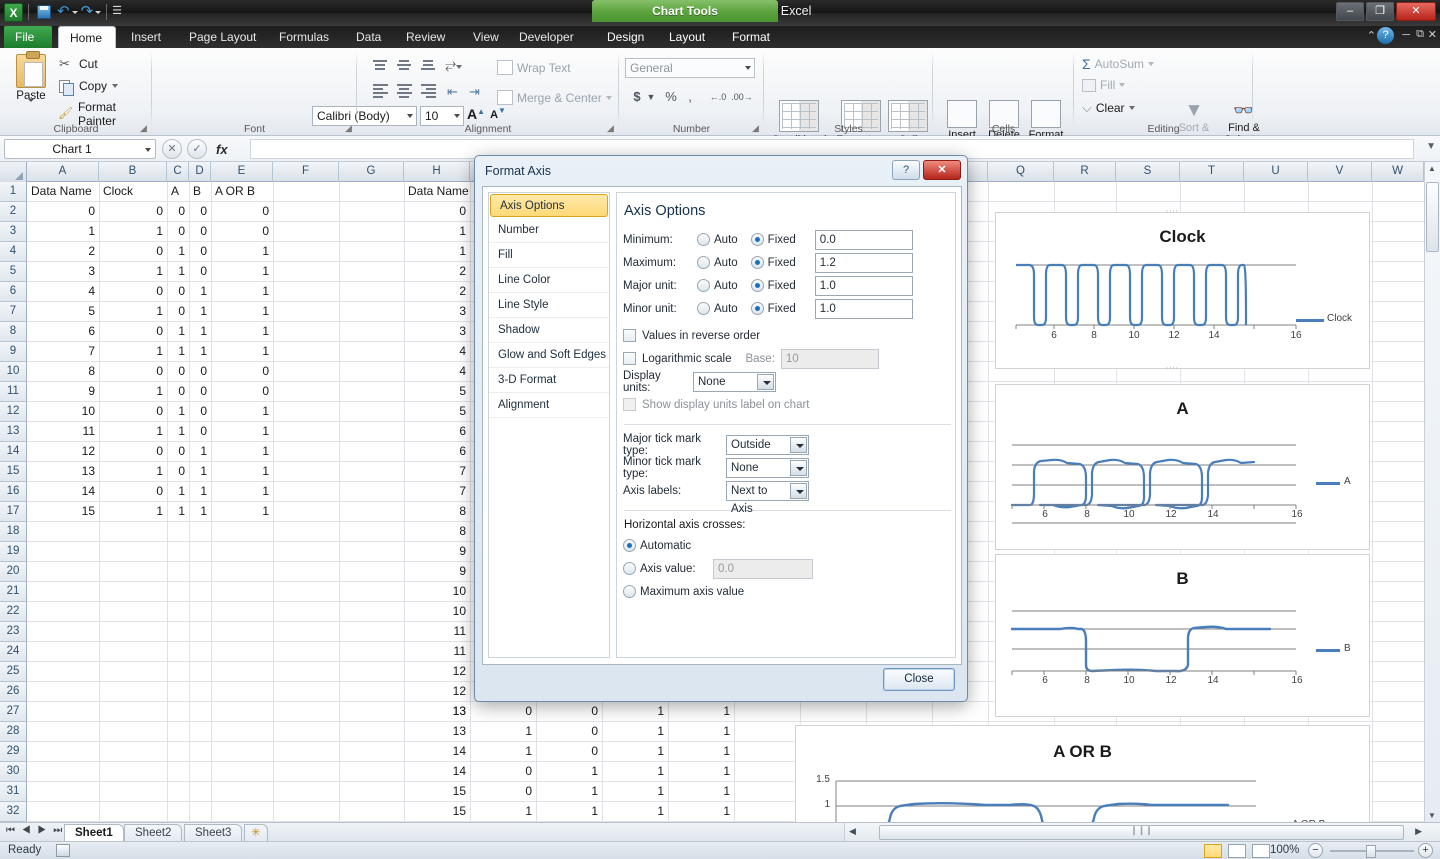 Image resolution: width=1440 pixels, height=859 pixels. I want to click on minor-unit-input: 1.0, so click(863, 308).